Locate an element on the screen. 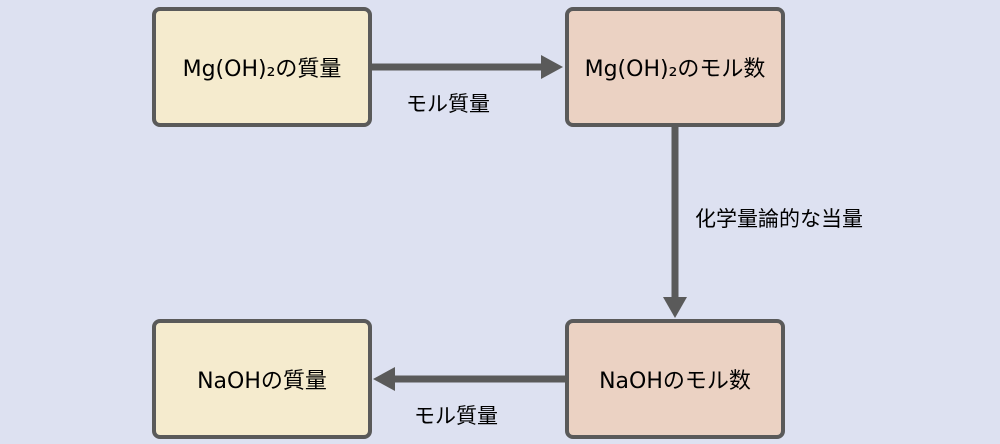 Image resolution: width=1000 pixels, height=444 pixels. arrow-mg-to-na-moles is located at coordinates (675, 222).